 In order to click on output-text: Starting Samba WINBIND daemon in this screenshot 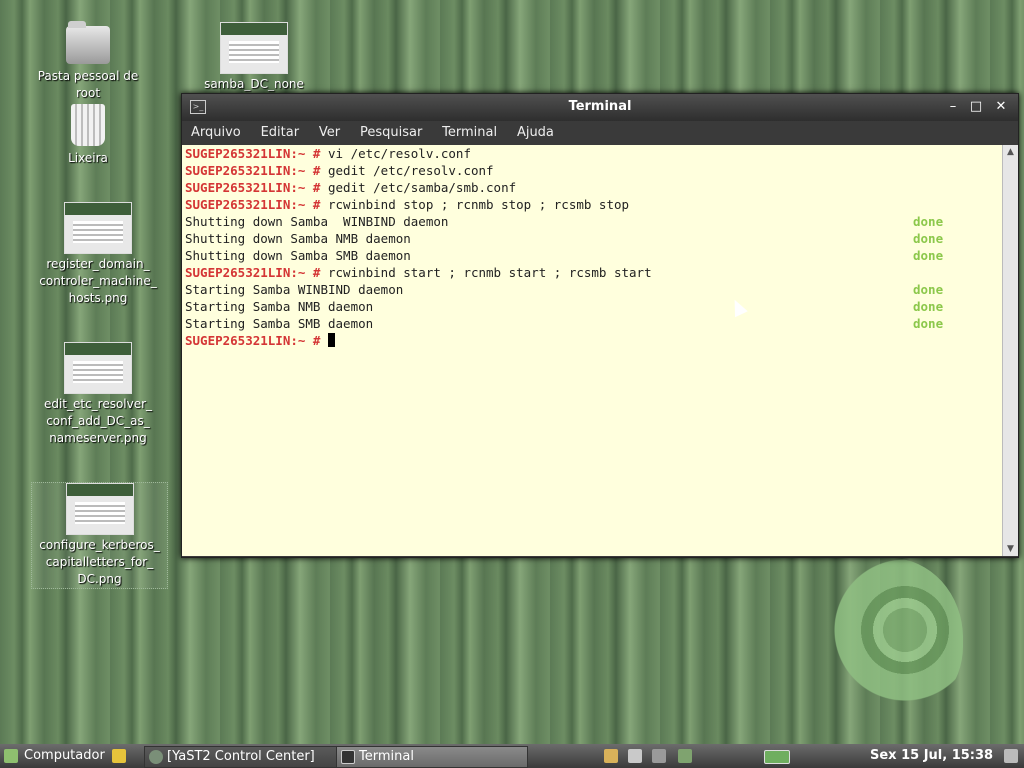, I will do `click(294, 289)`.